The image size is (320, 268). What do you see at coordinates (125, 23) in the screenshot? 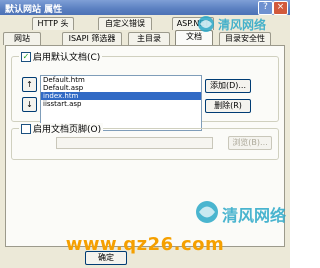
I see `tab-custom-errors: 自定义错误` at bounding box center [125, 23].